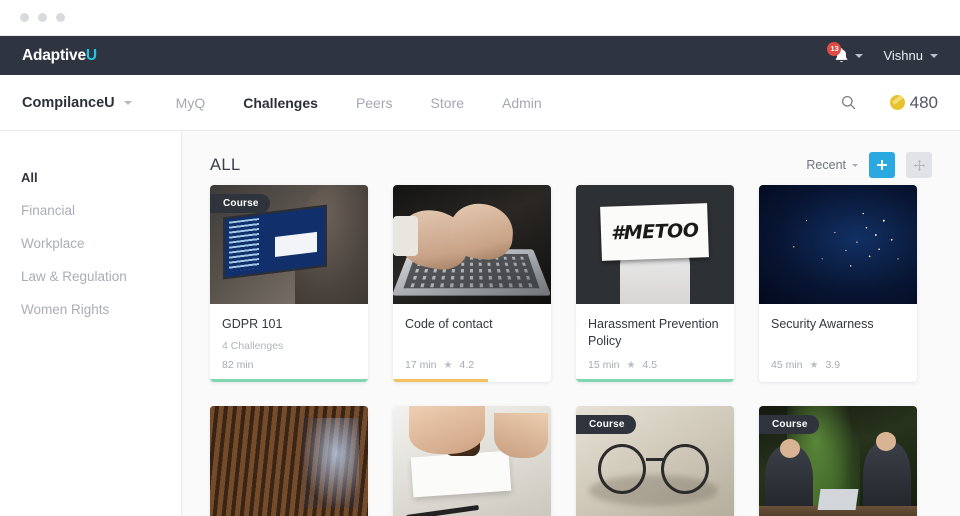  Describe the element at coordinates (68, 102) in the screenshot. I see `org-name-label: CompilanceU` at that location.